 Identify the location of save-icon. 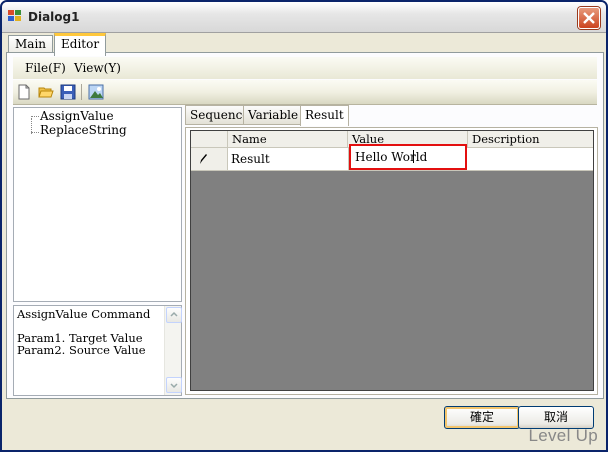
(68, 92).